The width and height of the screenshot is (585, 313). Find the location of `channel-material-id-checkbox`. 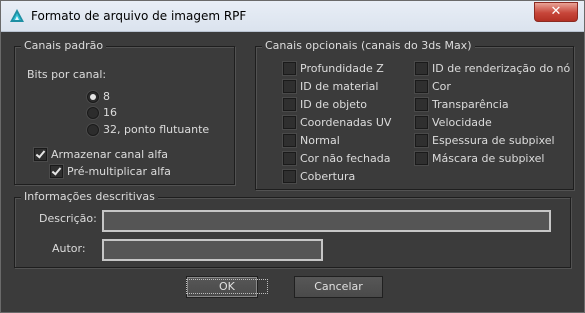

channel-material-id-checkbox is located at coordinates (289, 86).